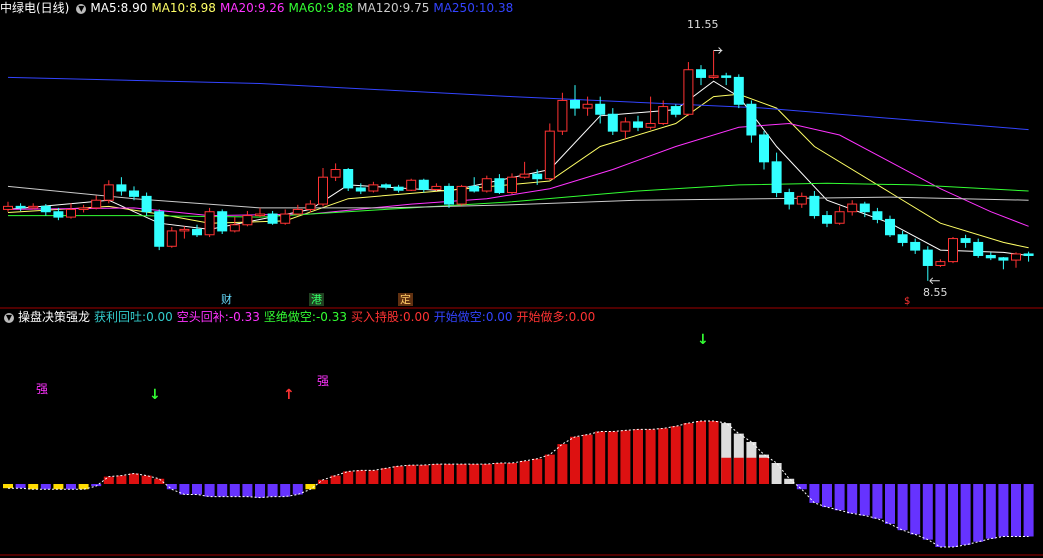 Image resolution: width=1043 pixels, height=558 pixels. Describe the element at coordinates (316, 299) in the screenshot. I see `event-tag-hk: 港` at that location.